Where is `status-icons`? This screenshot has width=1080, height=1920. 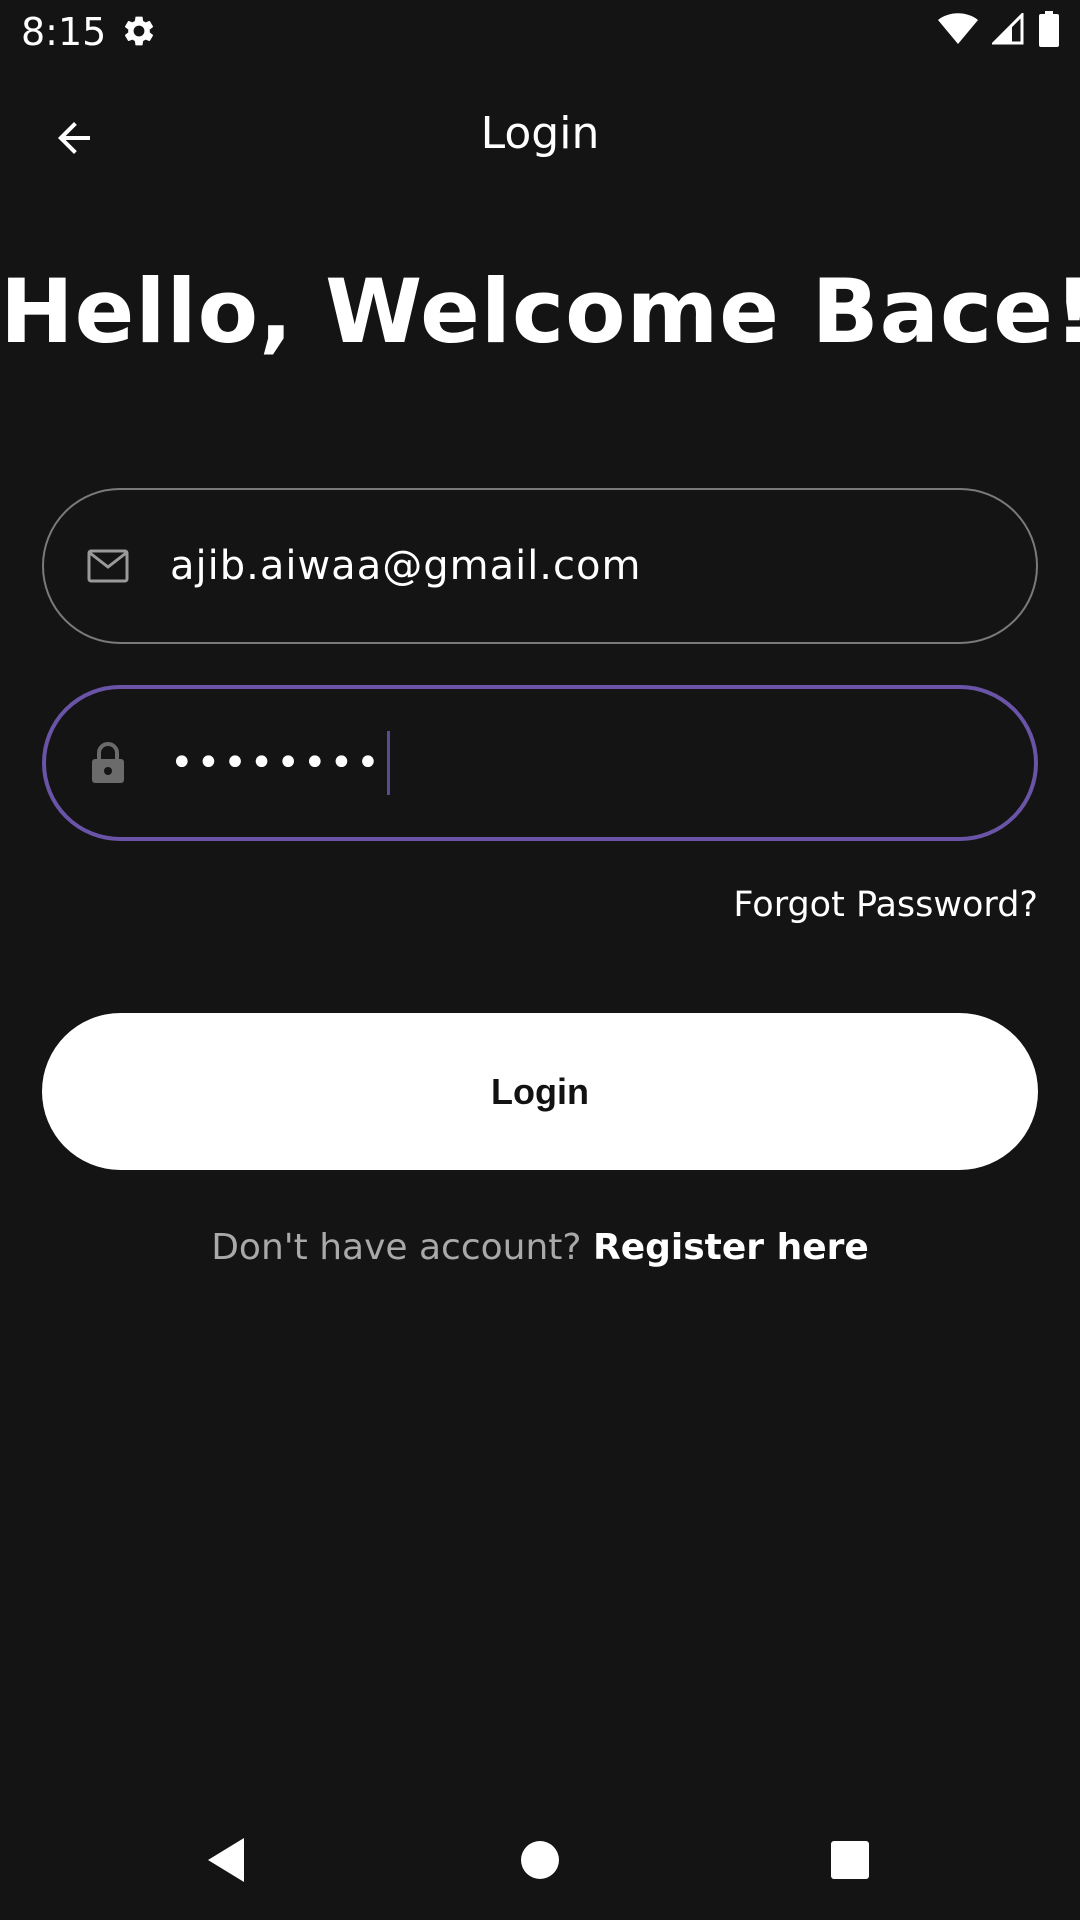
status-icons is located at coordinates (999, 31).